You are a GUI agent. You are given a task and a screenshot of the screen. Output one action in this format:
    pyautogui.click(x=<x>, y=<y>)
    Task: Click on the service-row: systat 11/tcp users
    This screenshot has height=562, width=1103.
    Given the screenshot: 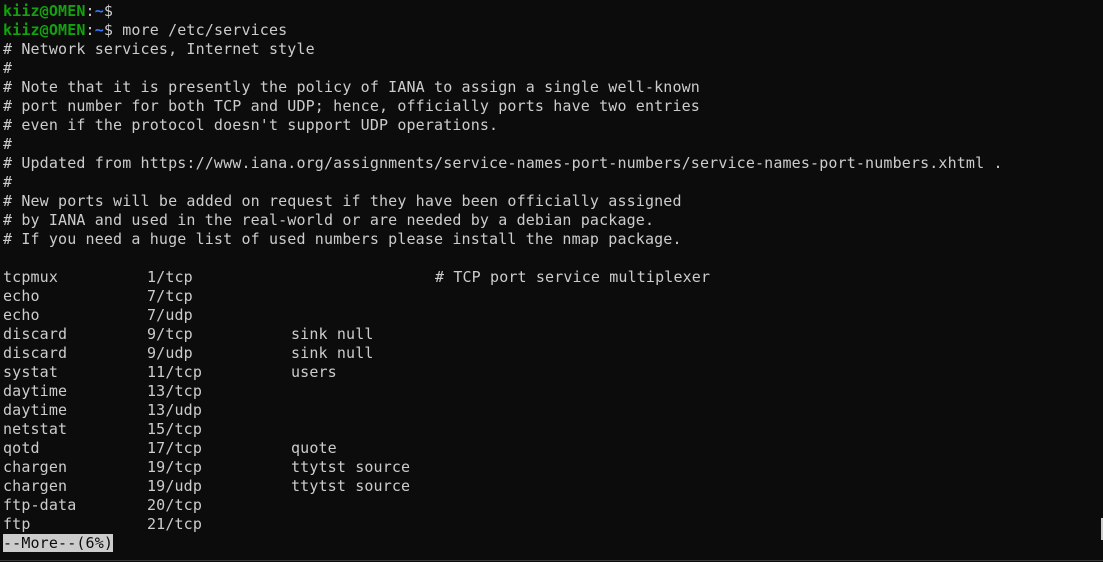 What is the action you would take?
    pyautogui.click(x=553, y=372)
    